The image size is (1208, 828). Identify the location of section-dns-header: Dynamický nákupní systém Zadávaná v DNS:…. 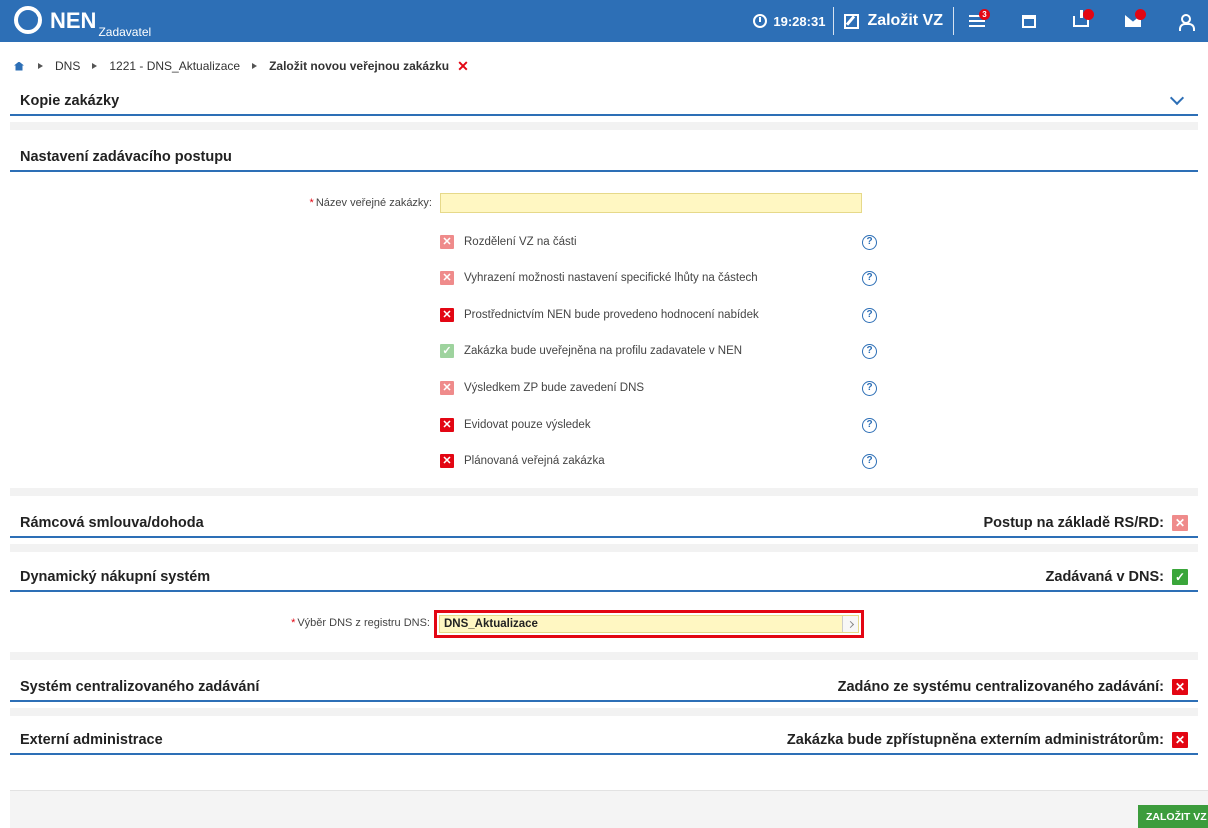
(604, 578).